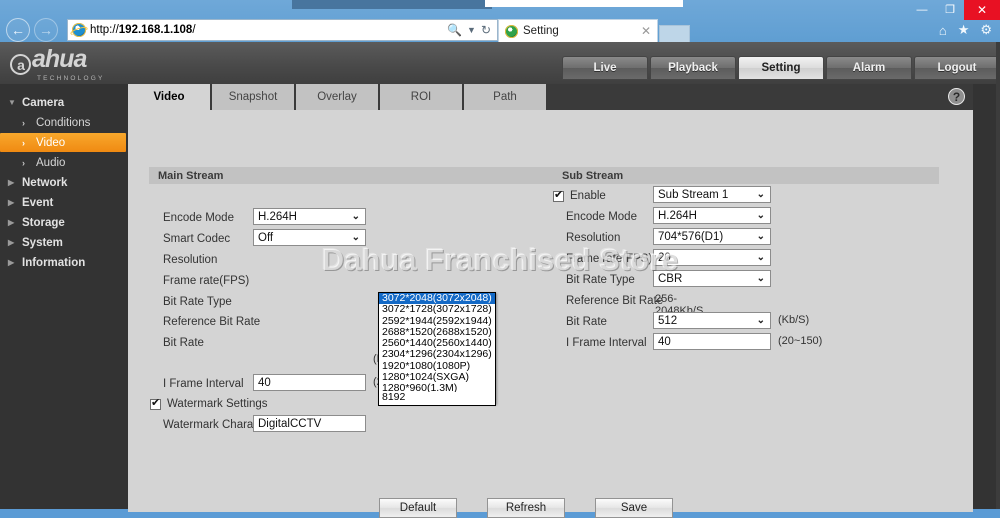  Describe the element at coordinates (614, 301) in the screenshot. I see `field-reference-bit-rate-sub: Reference Bit Rate` at that location.